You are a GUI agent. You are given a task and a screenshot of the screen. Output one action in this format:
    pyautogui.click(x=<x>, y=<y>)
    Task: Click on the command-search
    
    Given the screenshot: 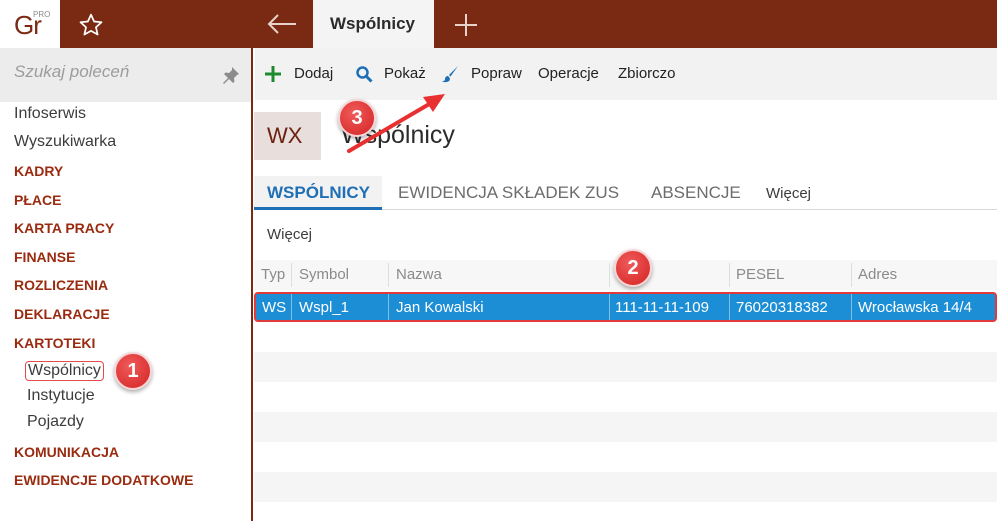 What is the action you would take?
    pyautogui.click(x=125, y=75)
    